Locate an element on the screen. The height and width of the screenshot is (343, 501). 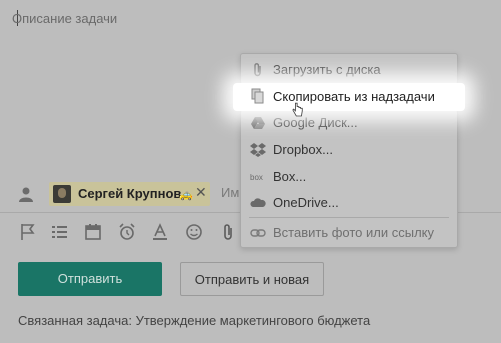
assignee-name: Сергей Крупнов is located at coordinates (130, 193).